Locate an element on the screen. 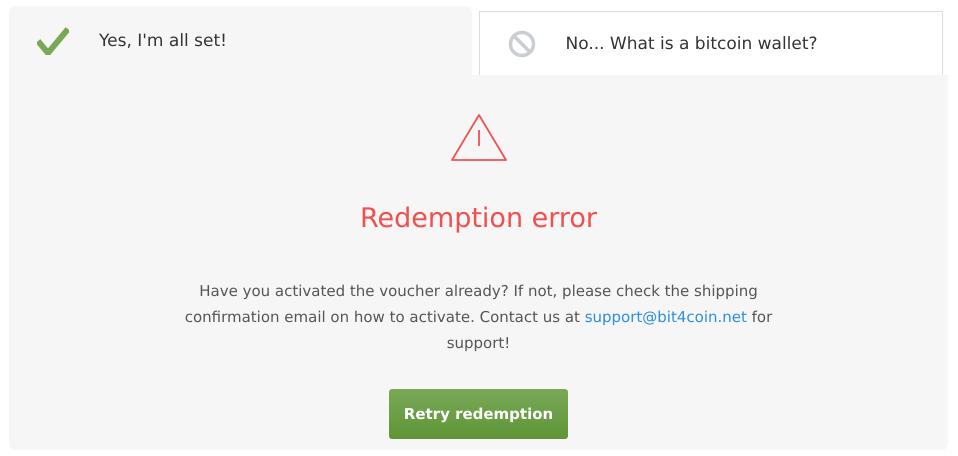 This screenshot has width=958, height=456. warning-icon is located at coordinates (479, 138).